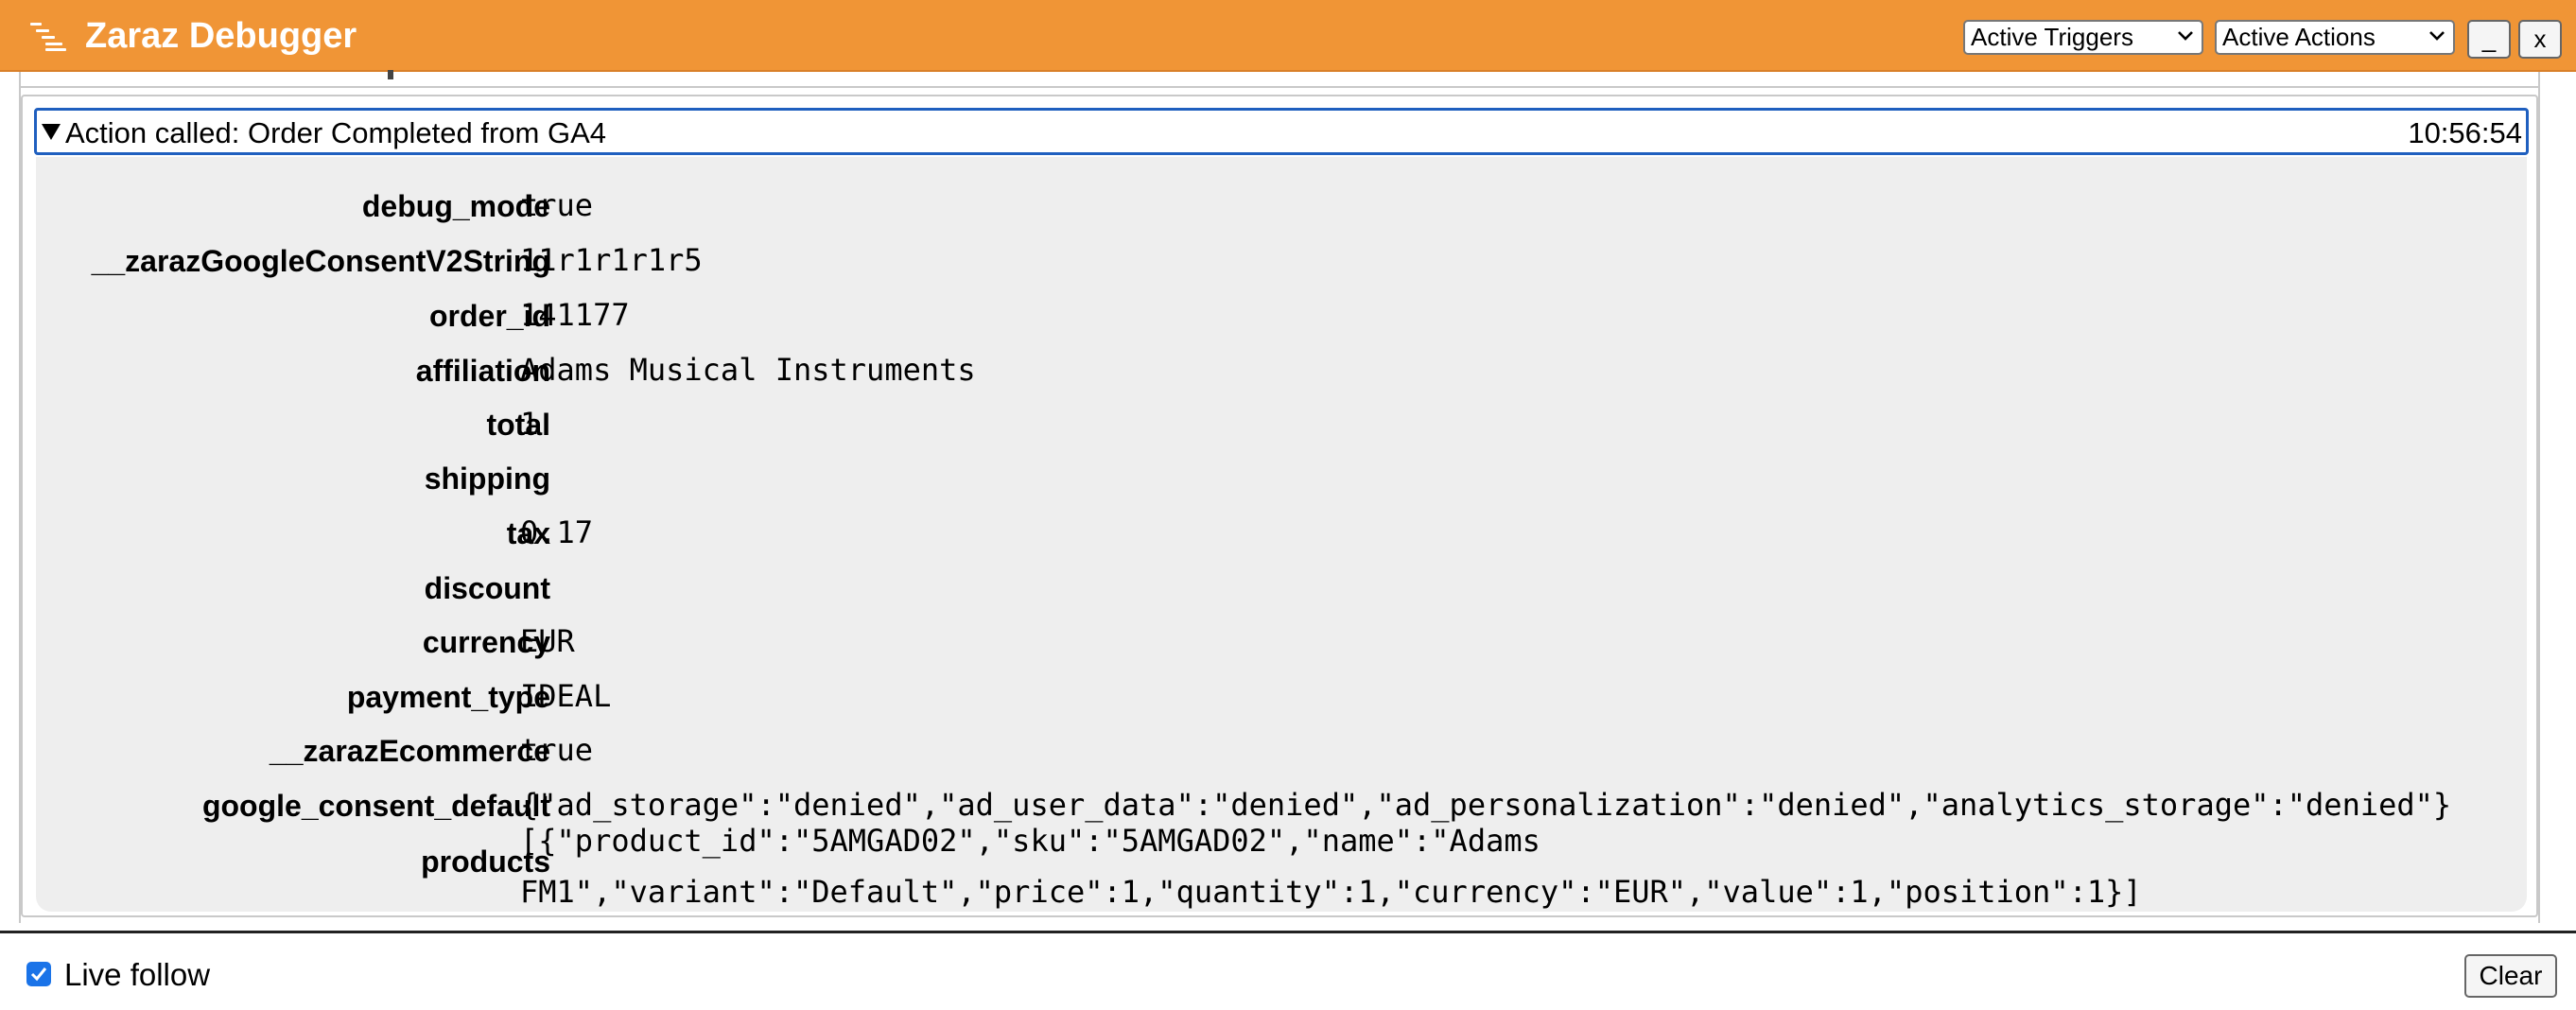  What do you see at coordinates (518, 425) in the screenshot?
I see `property-key: total` at bounding box center [518, 425].